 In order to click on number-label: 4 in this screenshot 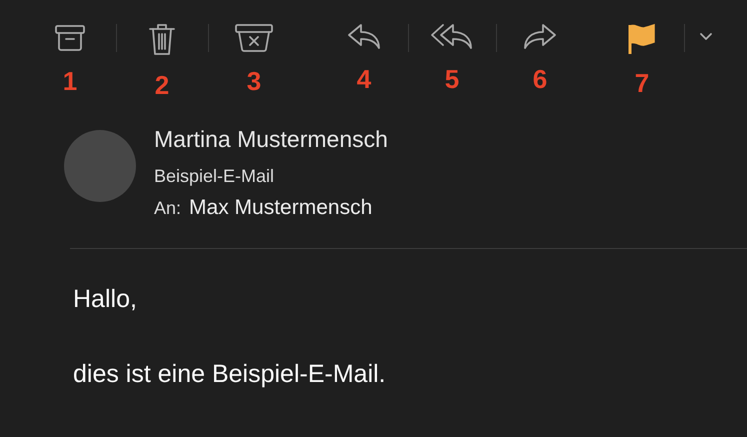, I will do `click(364, 79)`.